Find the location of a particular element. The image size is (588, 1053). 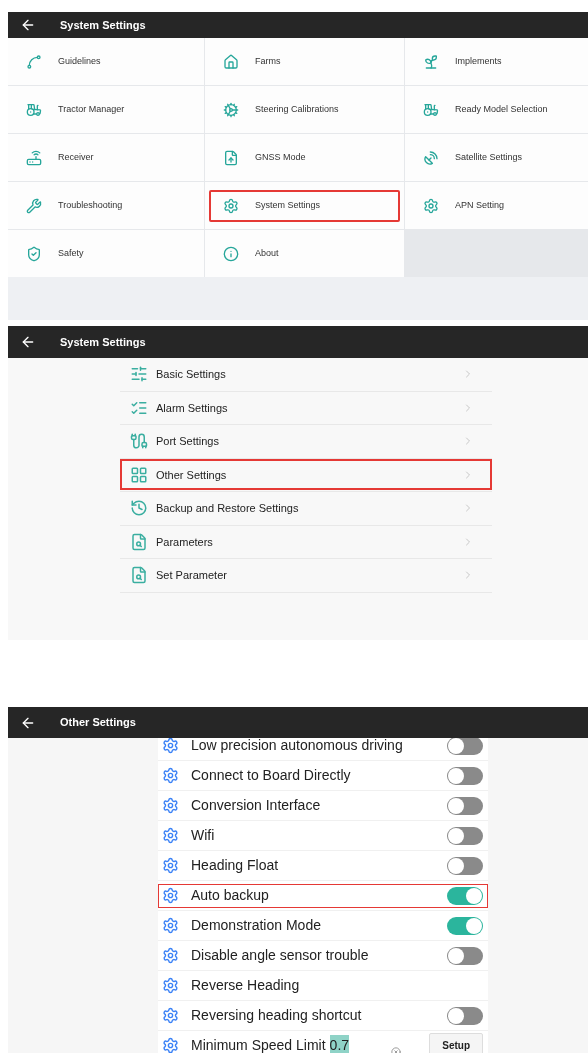

settings-row: Set Parameter is located at coordinates (306, 575).